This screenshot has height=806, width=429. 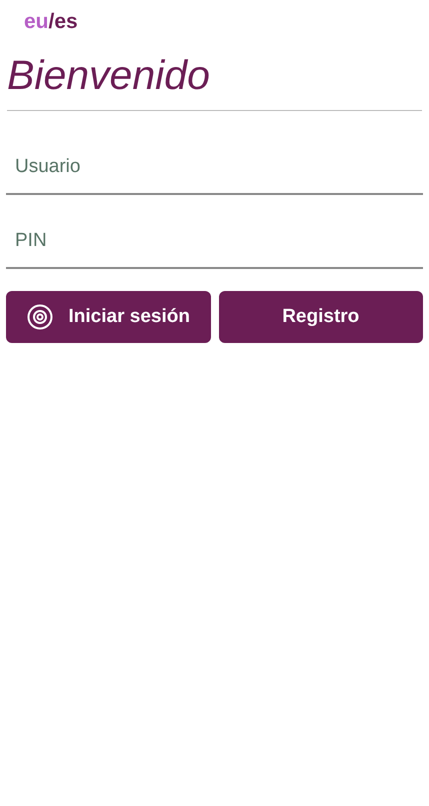 I want to click on language-link: es, so click(x=66, y=22).